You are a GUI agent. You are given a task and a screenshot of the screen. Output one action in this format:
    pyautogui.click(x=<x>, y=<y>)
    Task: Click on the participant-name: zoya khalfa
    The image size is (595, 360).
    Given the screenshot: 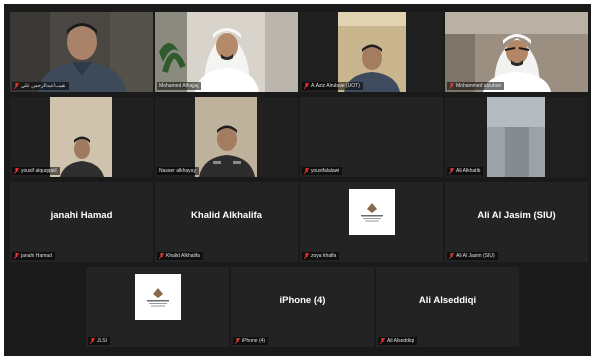 What is the action you would take?
    pyautogui.click(x=324, y=256)
    